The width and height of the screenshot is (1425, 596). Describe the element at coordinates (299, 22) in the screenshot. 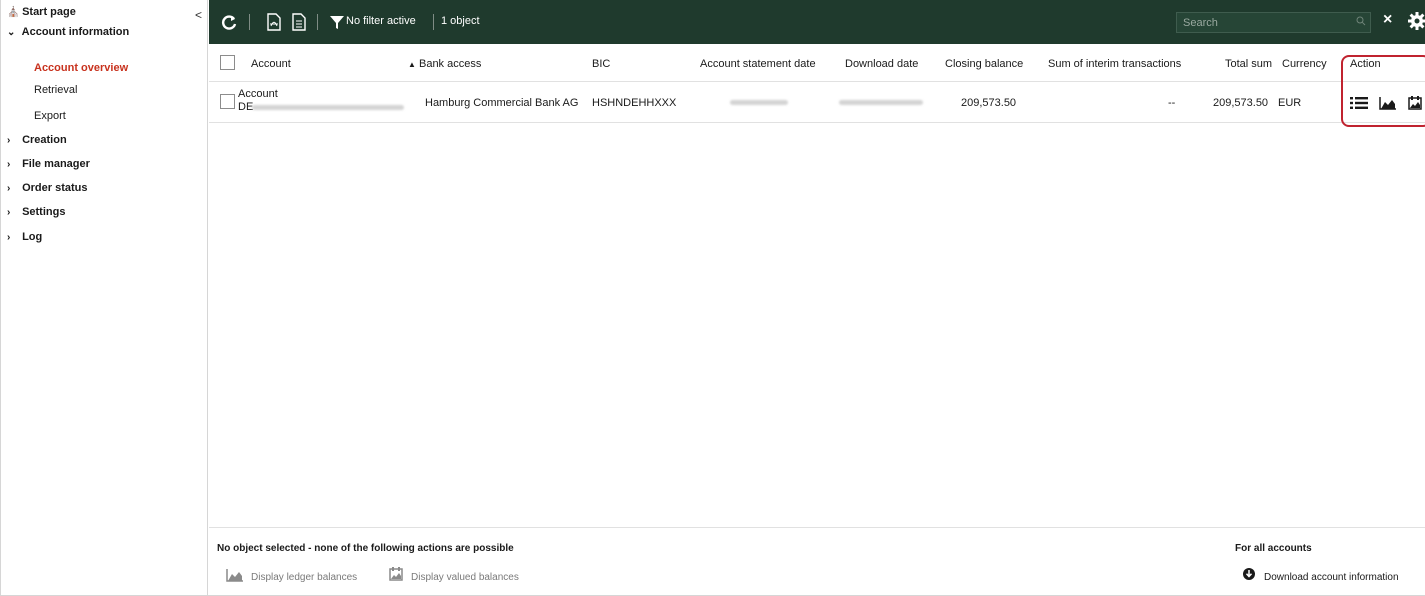

I see `document-export-icon` at that location.